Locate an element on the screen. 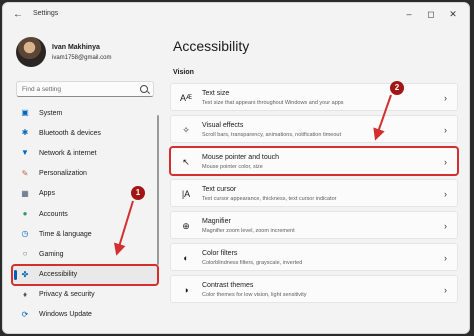 This screenshot has height=336, width=474. sidebar-item-label: Gaming is located at coordinates (51, 254).